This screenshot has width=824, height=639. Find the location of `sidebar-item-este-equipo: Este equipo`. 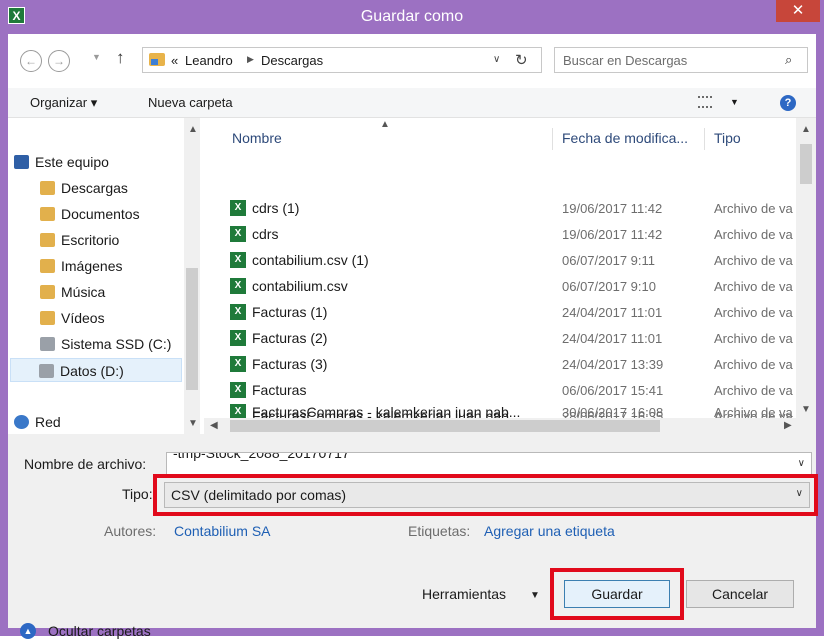

sidebar-item-este-equipo: Este equipo is located at coordinates (61, 162).